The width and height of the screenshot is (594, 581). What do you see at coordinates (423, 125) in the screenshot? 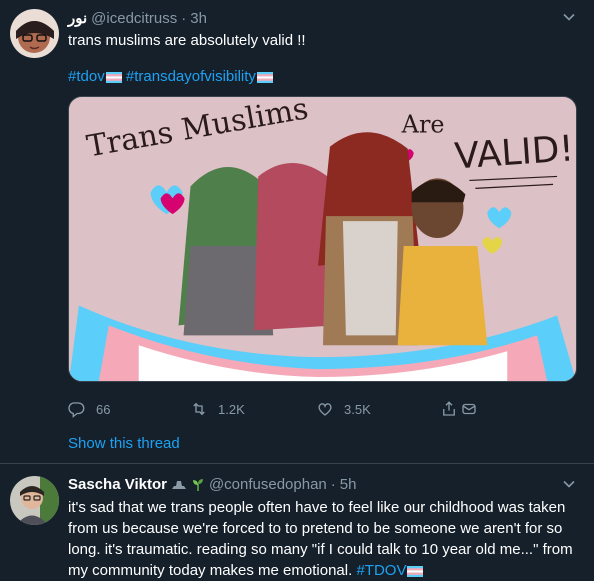
I see `image-title-are: Are` at bounding box center [423, 125].